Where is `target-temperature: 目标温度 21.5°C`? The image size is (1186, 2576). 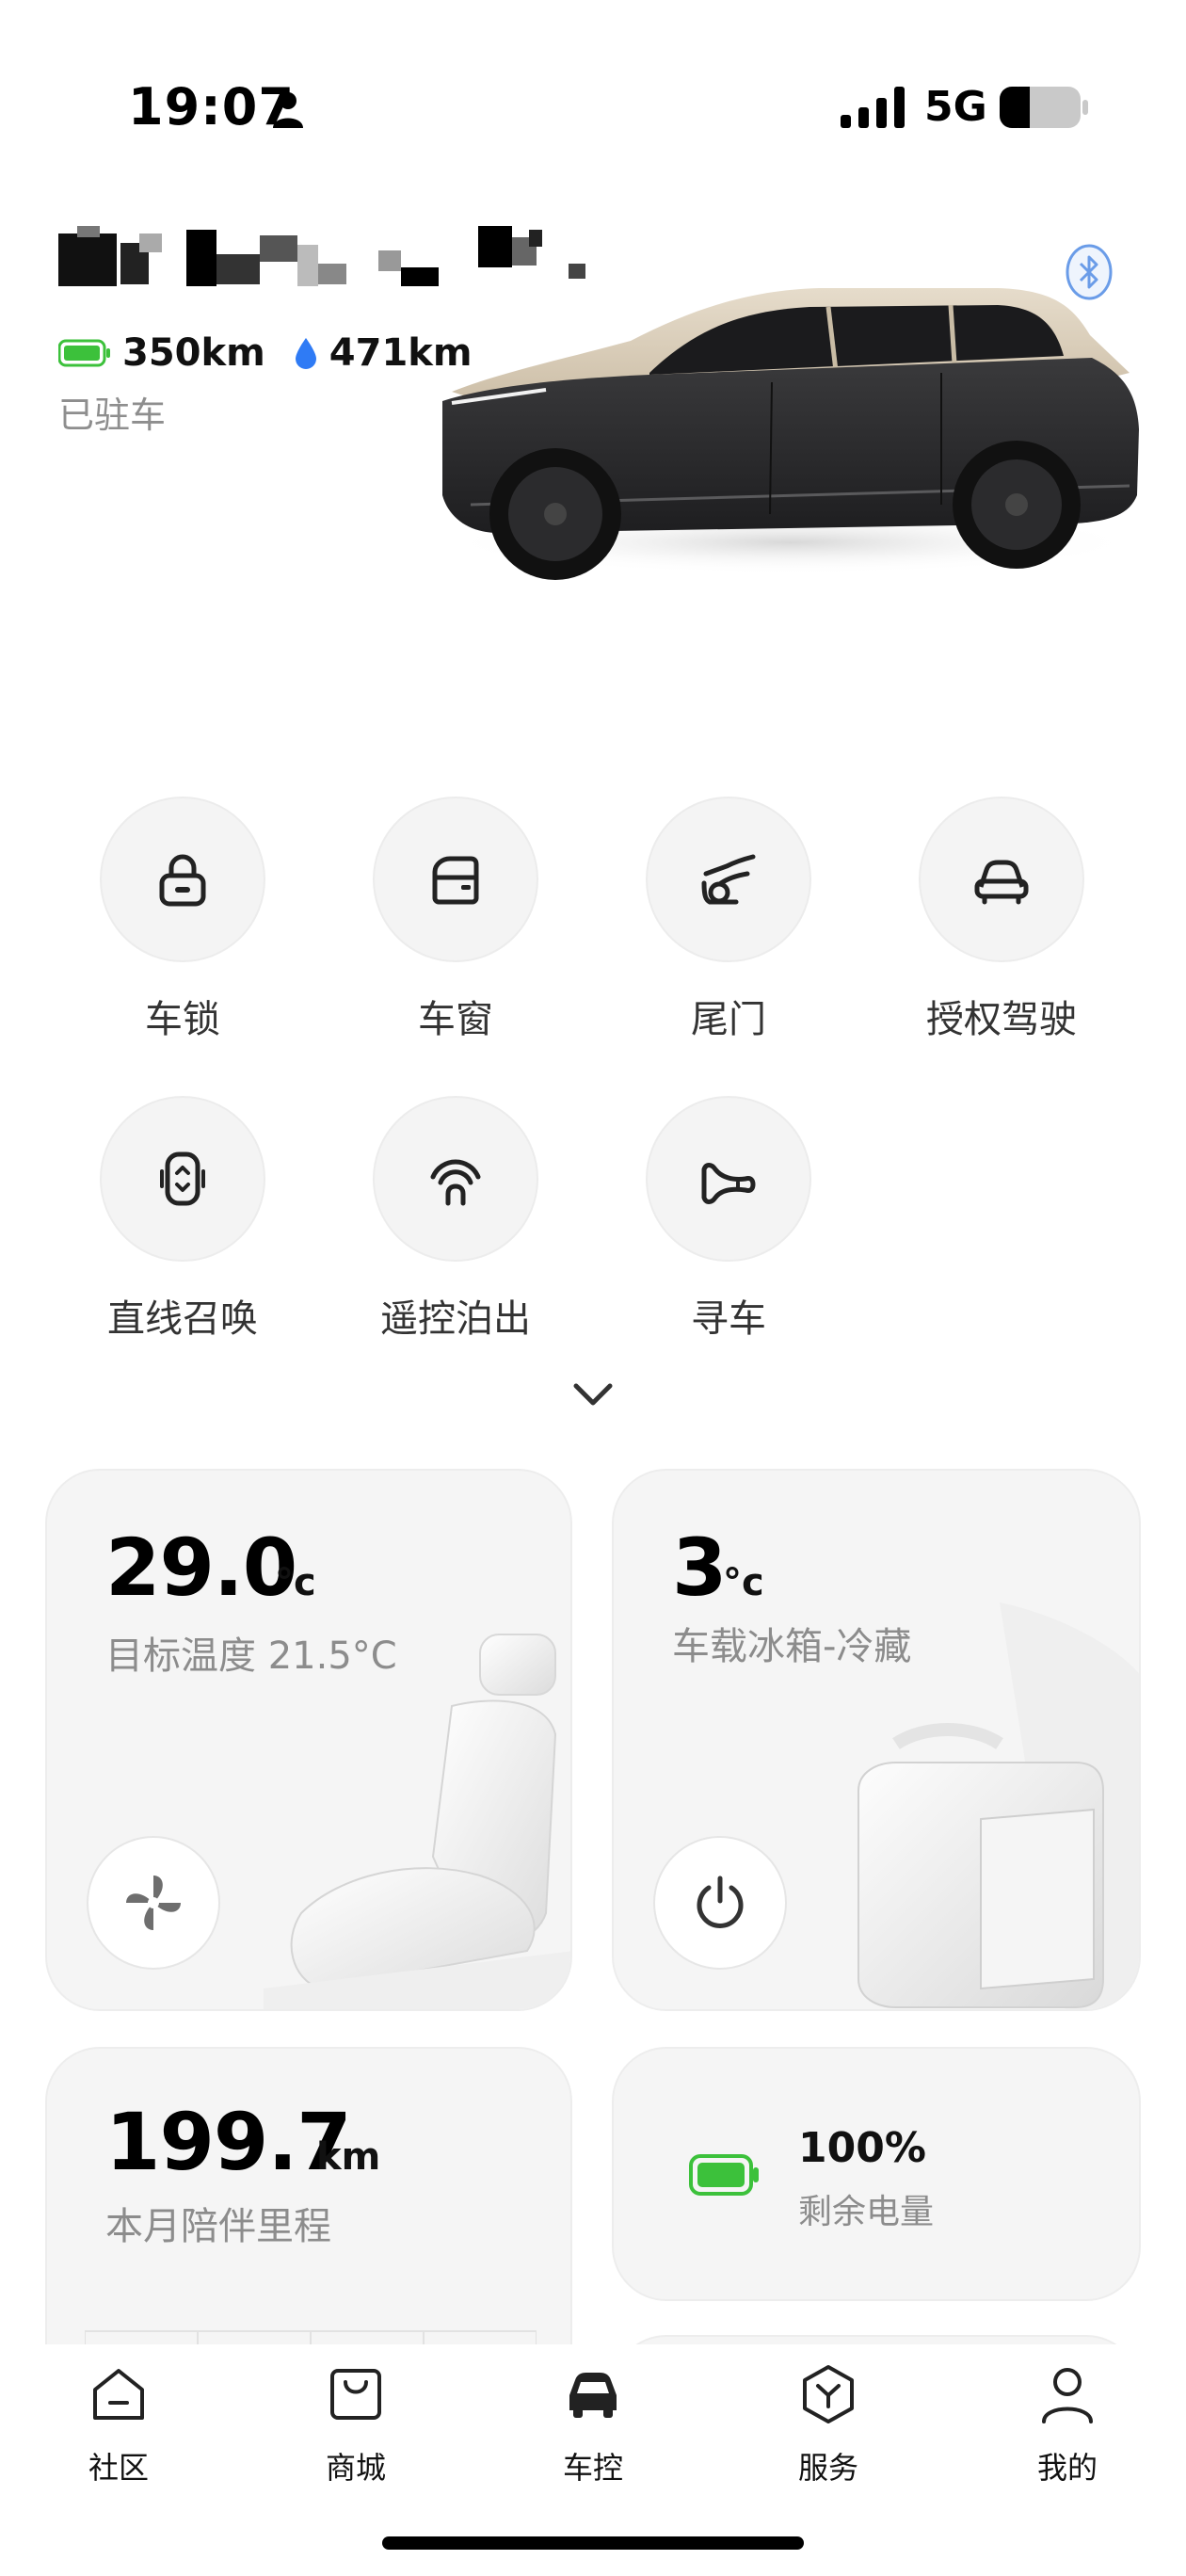
target-temperature: 目标温度 21.5°C is located at coordinates (251, 1656).